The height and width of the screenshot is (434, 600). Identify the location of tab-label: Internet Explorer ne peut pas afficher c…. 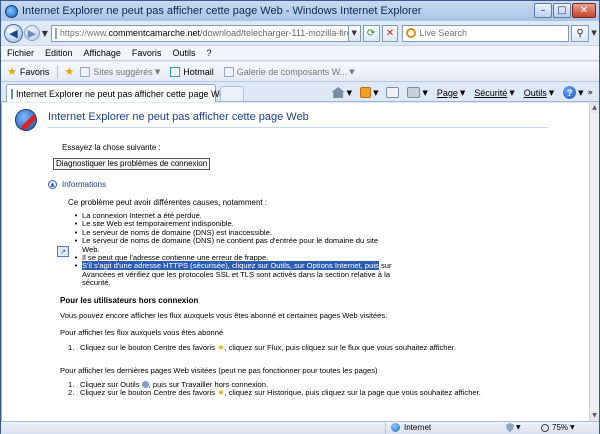
(123, 93).